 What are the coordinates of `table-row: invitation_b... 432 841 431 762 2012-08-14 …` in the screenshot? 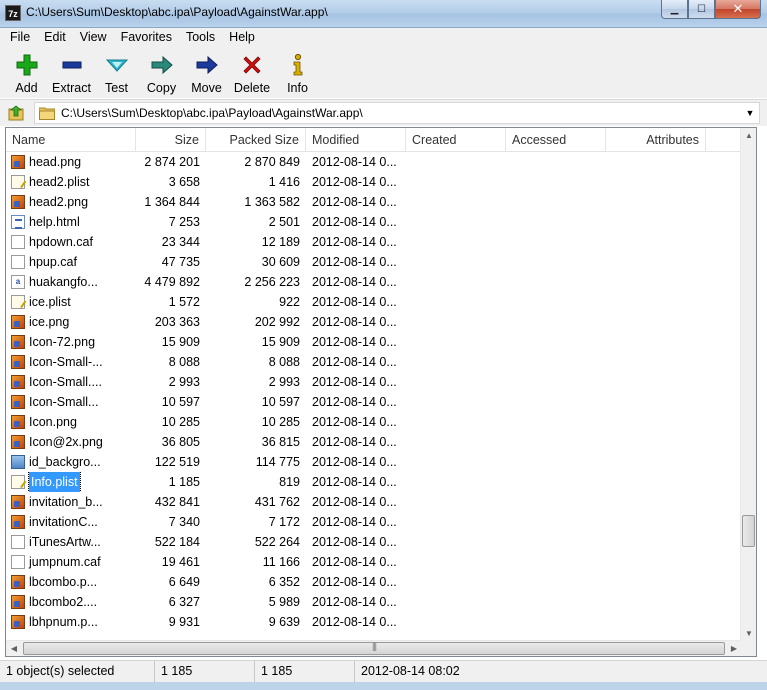 It's located at (374, 502).